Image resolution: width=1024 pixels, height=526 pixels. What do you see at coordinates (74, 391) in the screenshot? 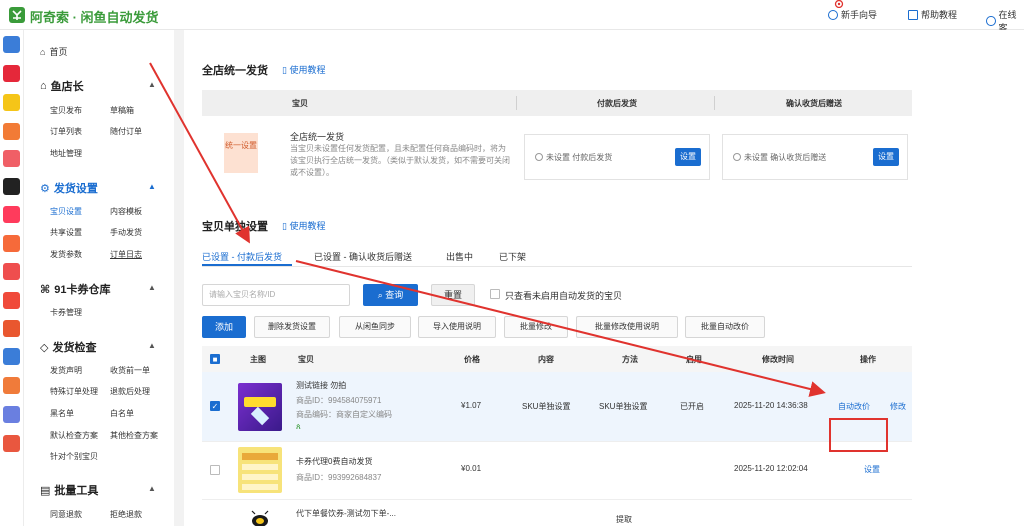
I see `sidebar-item-special-orders: 特殊订单处理` at bounding box center [74, 391].